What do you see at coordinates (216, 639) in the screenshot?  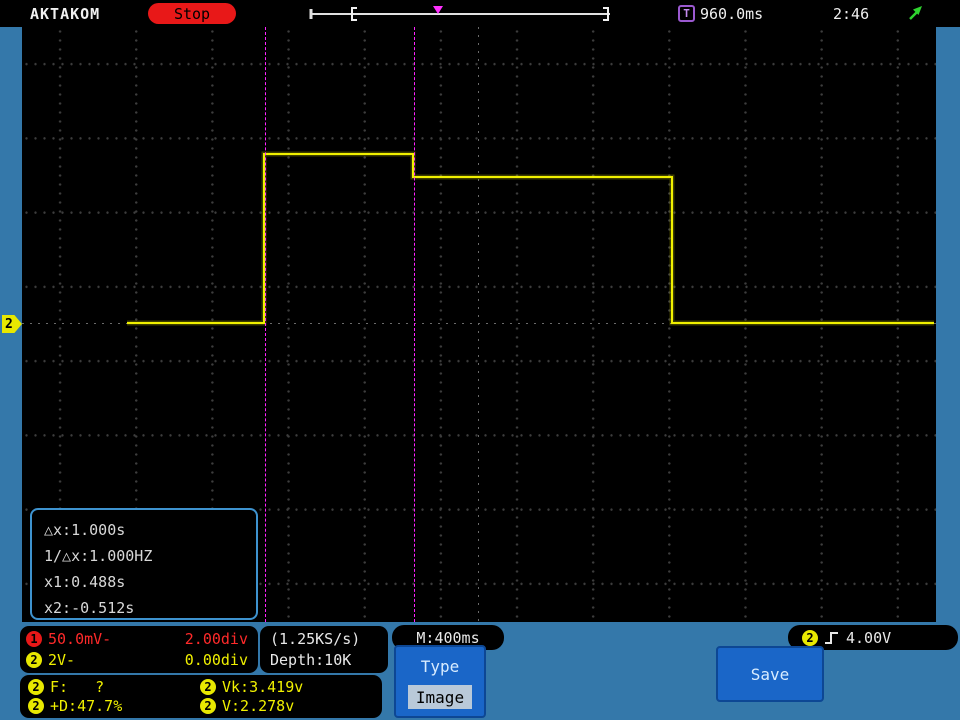 I see `channel1-offset: 2.00div` at bounding box center [216, 639].